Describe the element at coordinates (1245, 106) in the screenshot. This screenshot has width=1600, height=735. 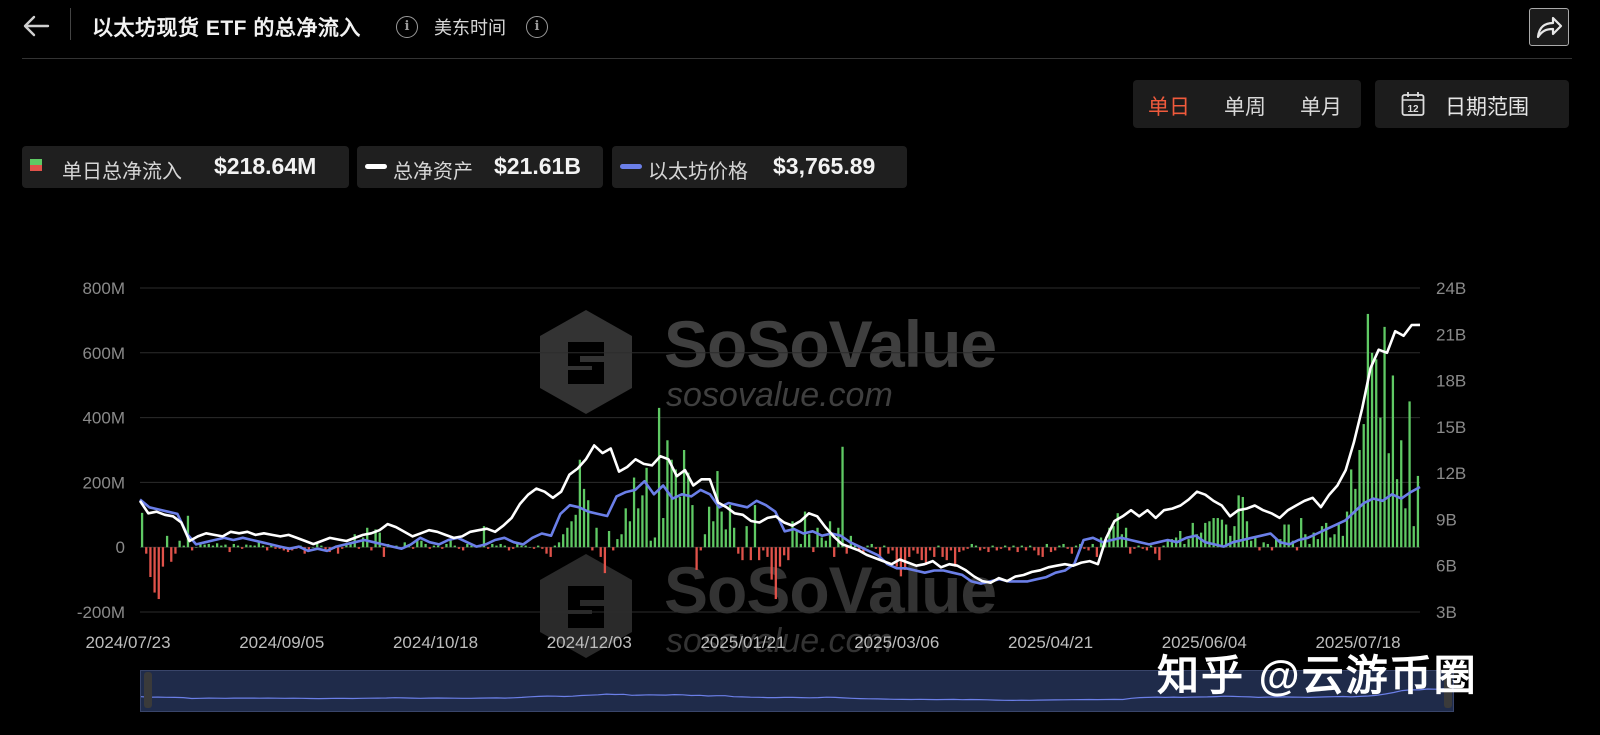
I see `tab-weekly: 单周` at that location.